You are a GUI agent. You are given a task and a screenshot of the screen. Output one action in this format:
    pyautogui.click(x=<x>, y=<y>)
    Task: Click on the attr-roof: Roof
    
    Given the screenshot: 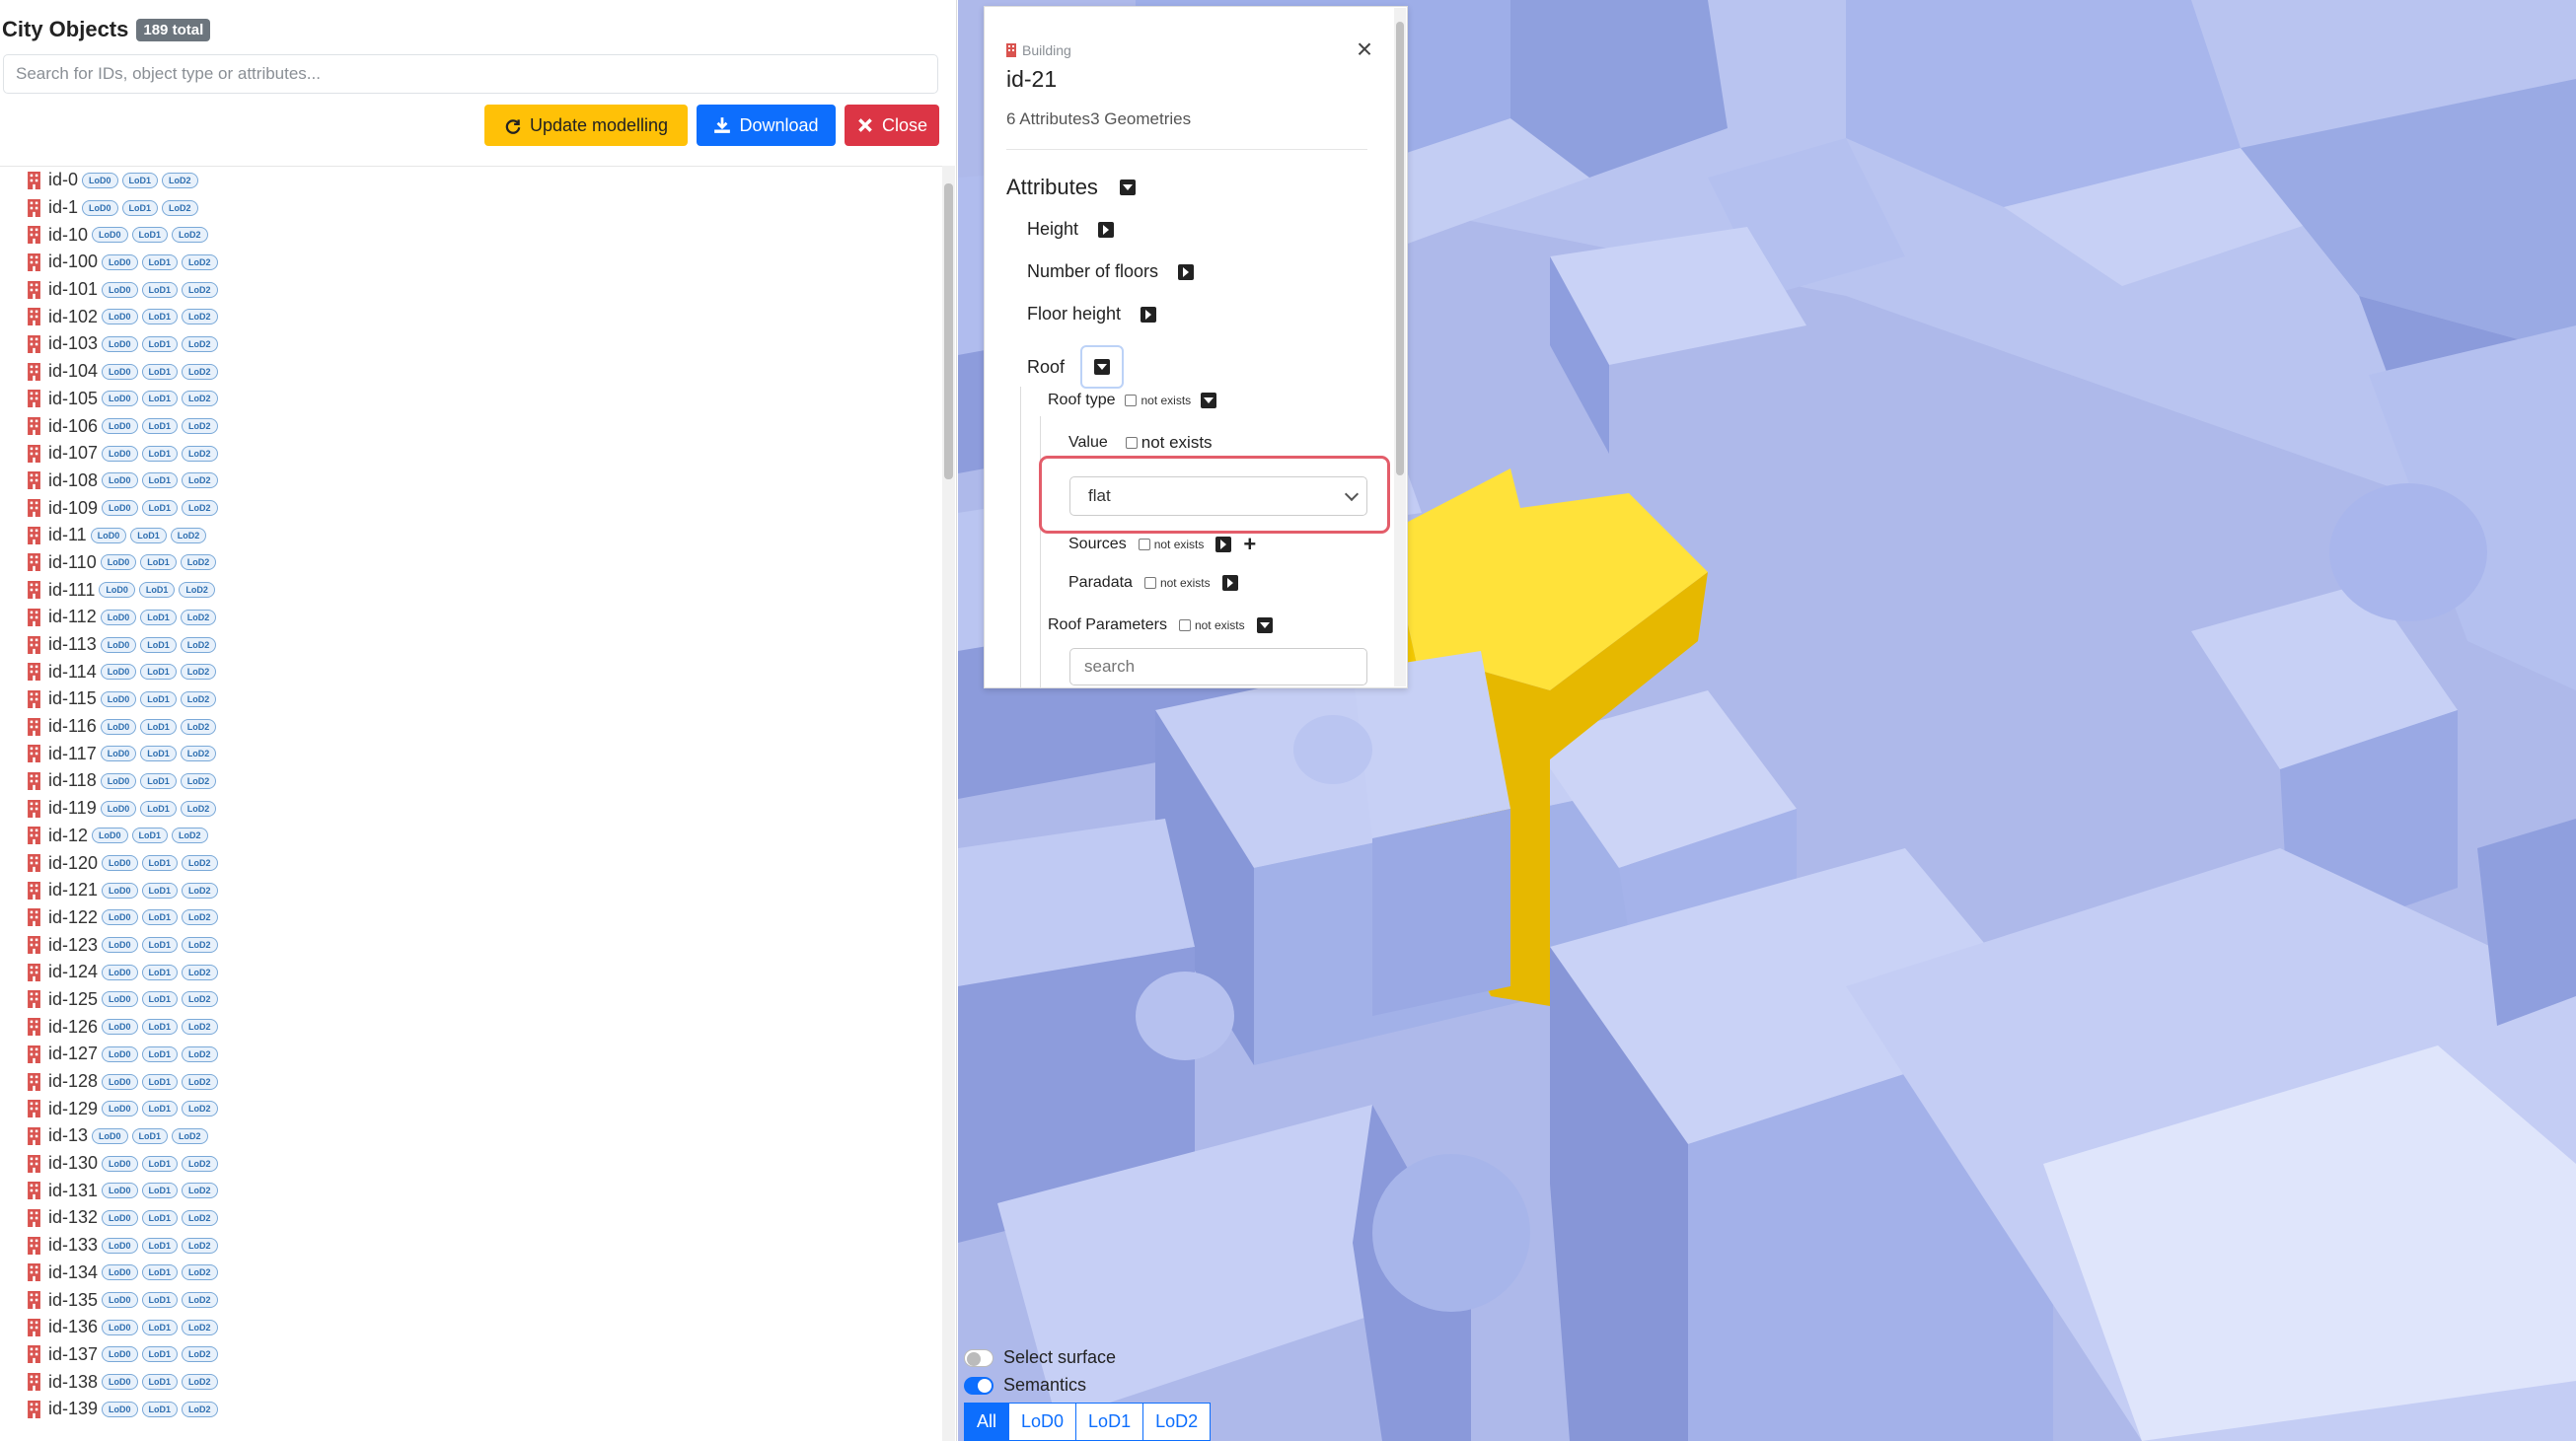 What is the action you would take?
    pyautogui.click(x=1076, y=367)
    